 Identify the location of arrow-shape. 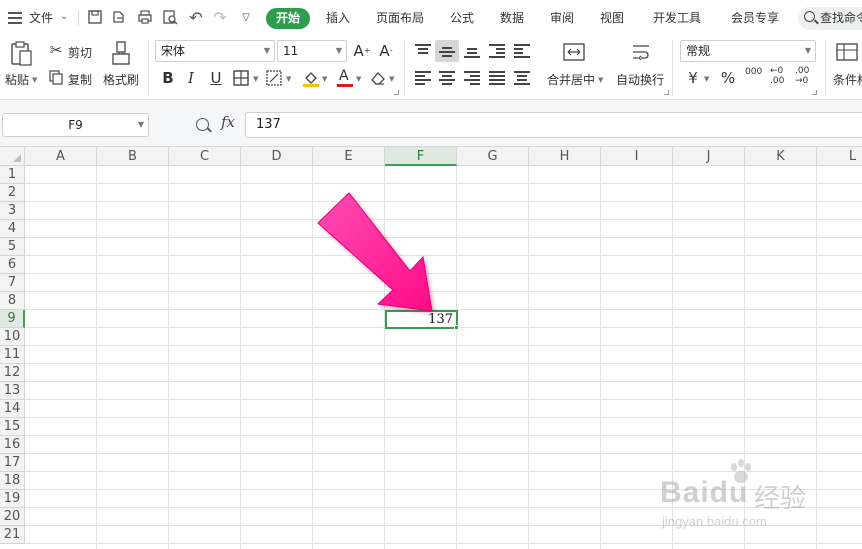
(375, 252).